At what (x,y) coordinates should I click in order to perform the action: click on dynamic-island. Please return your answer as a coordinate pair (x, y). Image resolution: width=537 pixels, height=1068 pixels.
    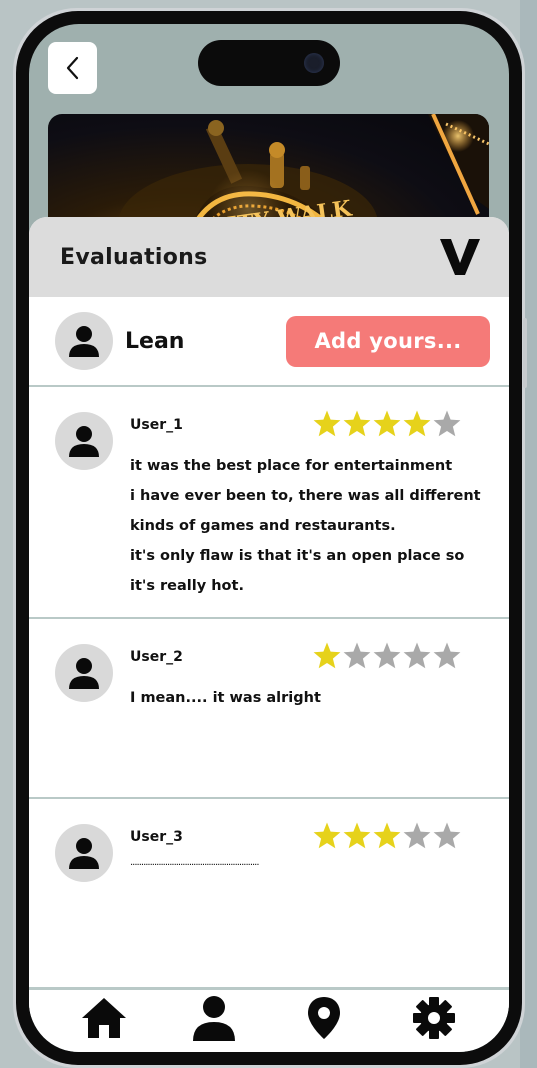
    Looking at the image, I should click on (269, 63).